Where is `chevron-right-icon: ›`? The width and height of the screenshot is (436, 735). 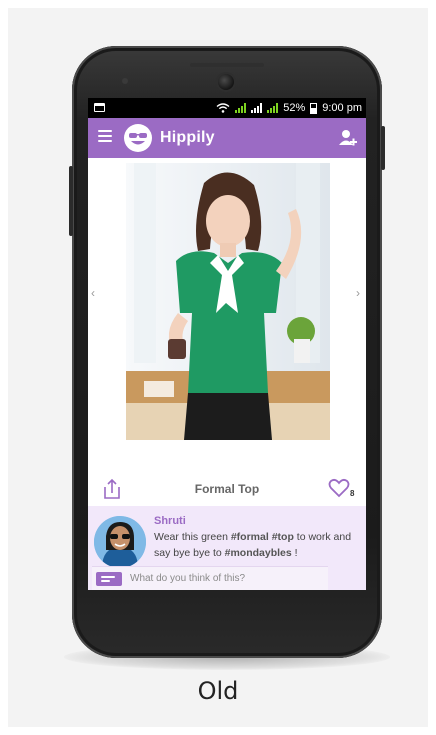
chevron-right-icon: › is located at coordinates (358, 293).